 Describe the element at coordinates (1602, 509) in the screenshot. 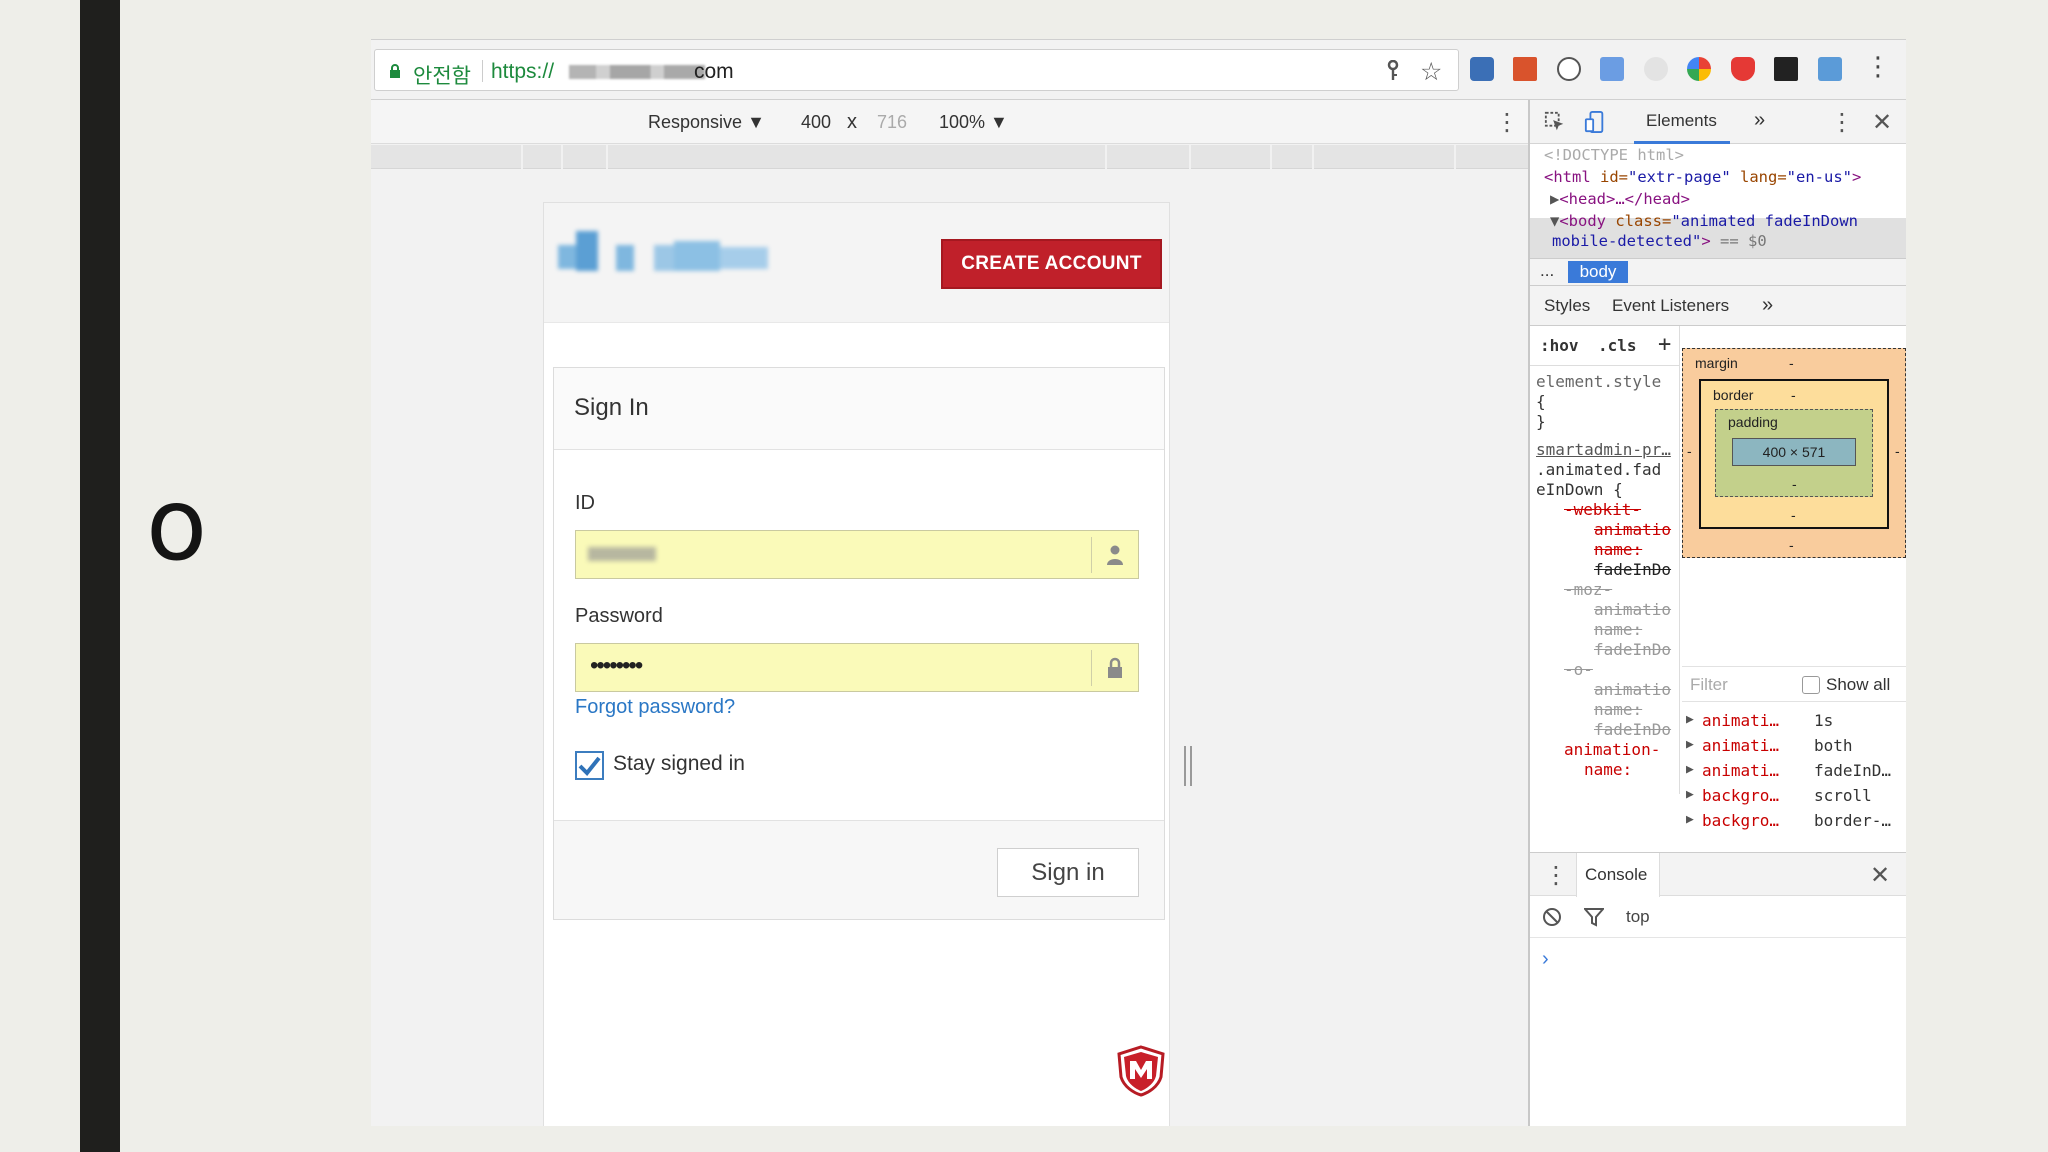

I see `webkit-prefix: -webkit-` at that location.